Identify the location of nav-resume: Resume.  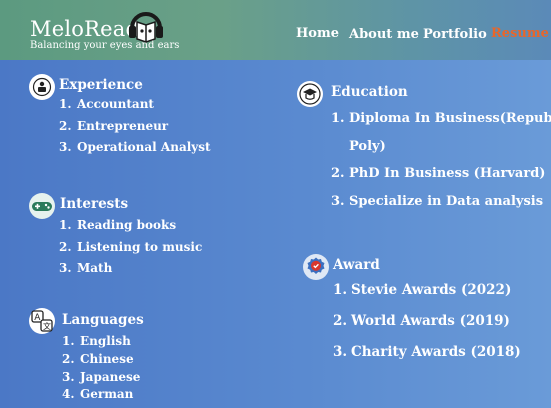
(520, 33).